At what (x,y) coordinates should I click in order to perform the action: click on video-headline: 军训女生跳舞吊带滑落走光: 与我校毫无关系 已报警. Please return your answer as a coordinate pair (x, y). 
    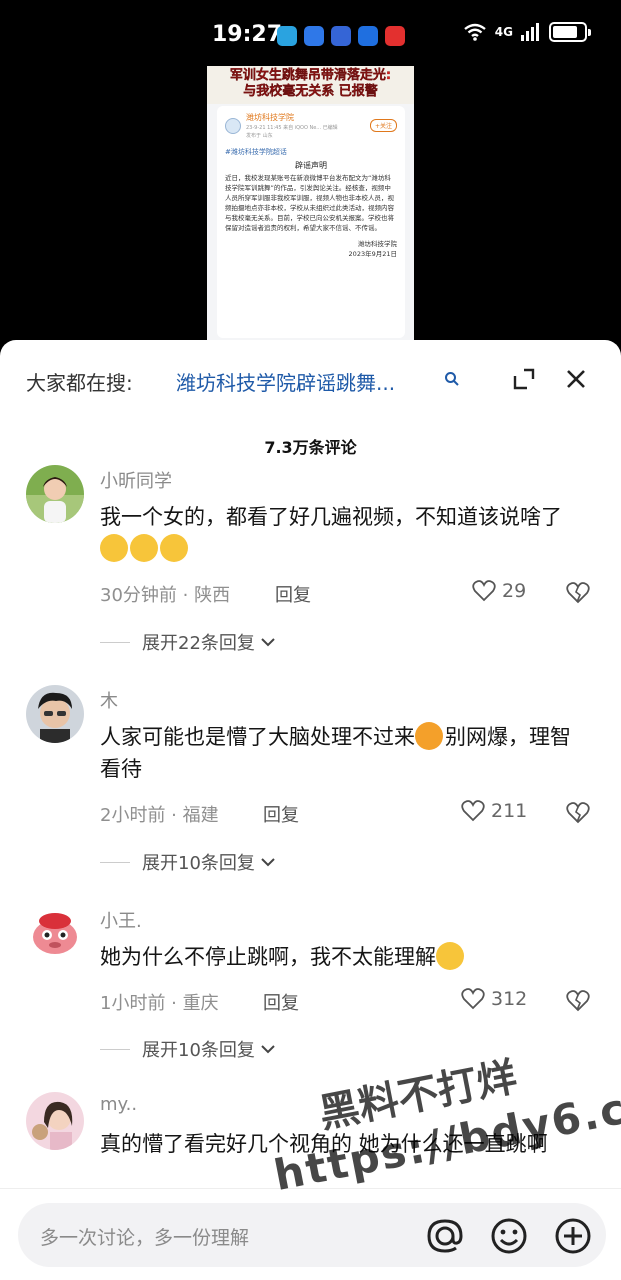
    Looking at the image, I should click on (310, 85).